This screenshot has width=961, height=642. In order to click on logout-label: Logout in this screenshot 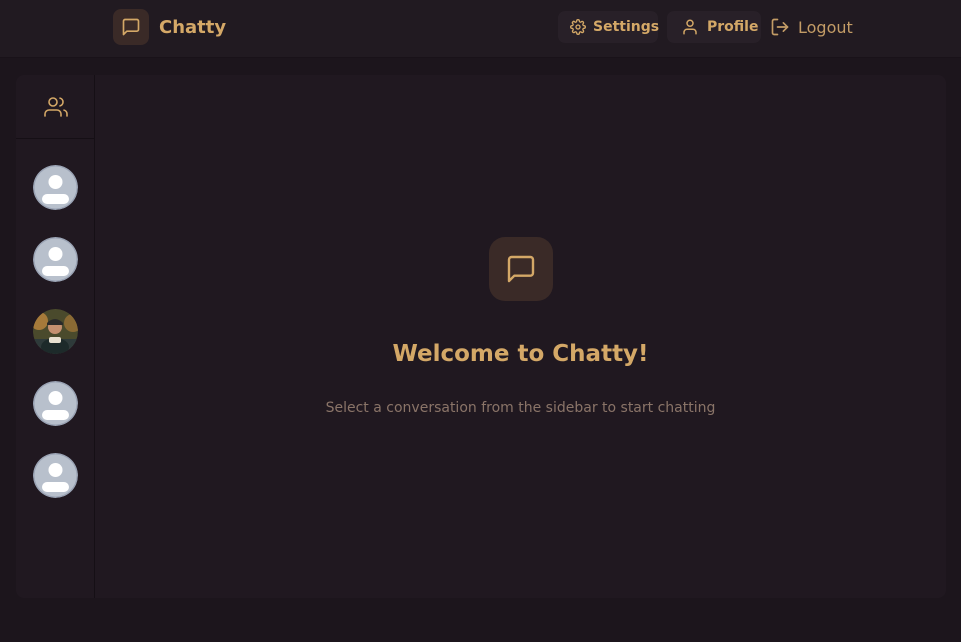, I will do `click(825, 27)`.